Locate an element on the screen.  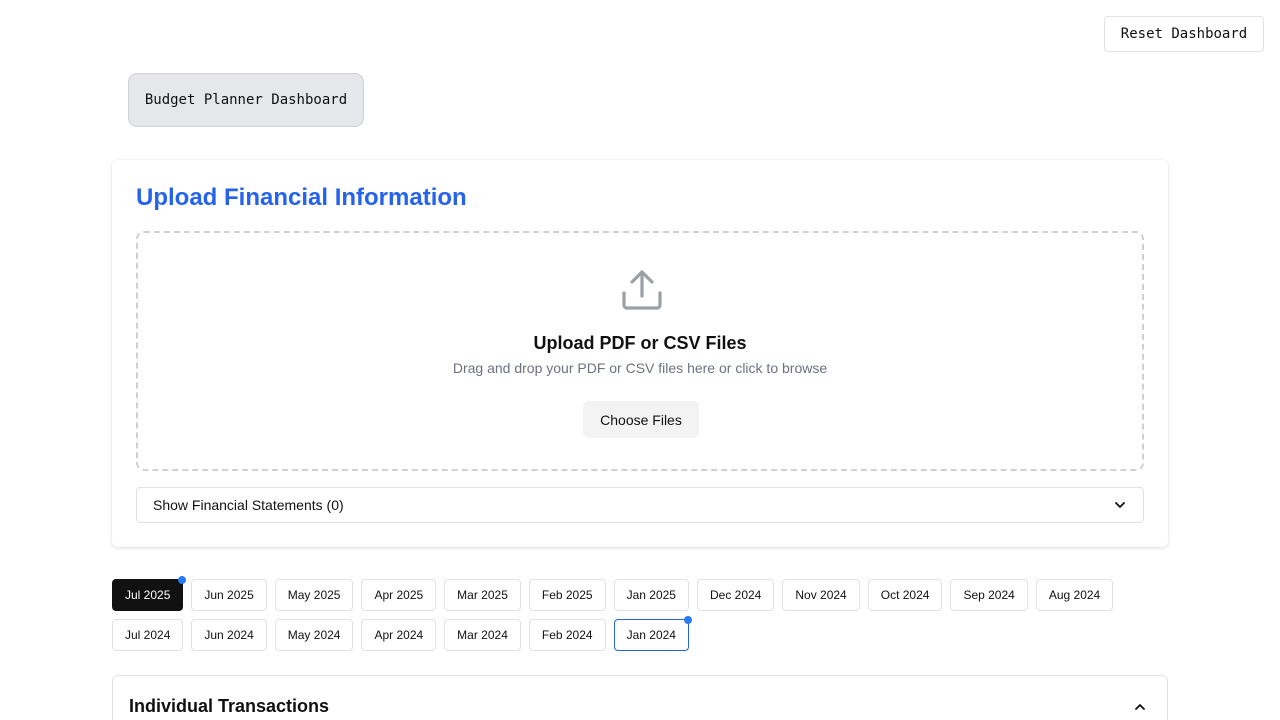
month-pill-label: Mar 2025 is located at coordinates (482, 595).